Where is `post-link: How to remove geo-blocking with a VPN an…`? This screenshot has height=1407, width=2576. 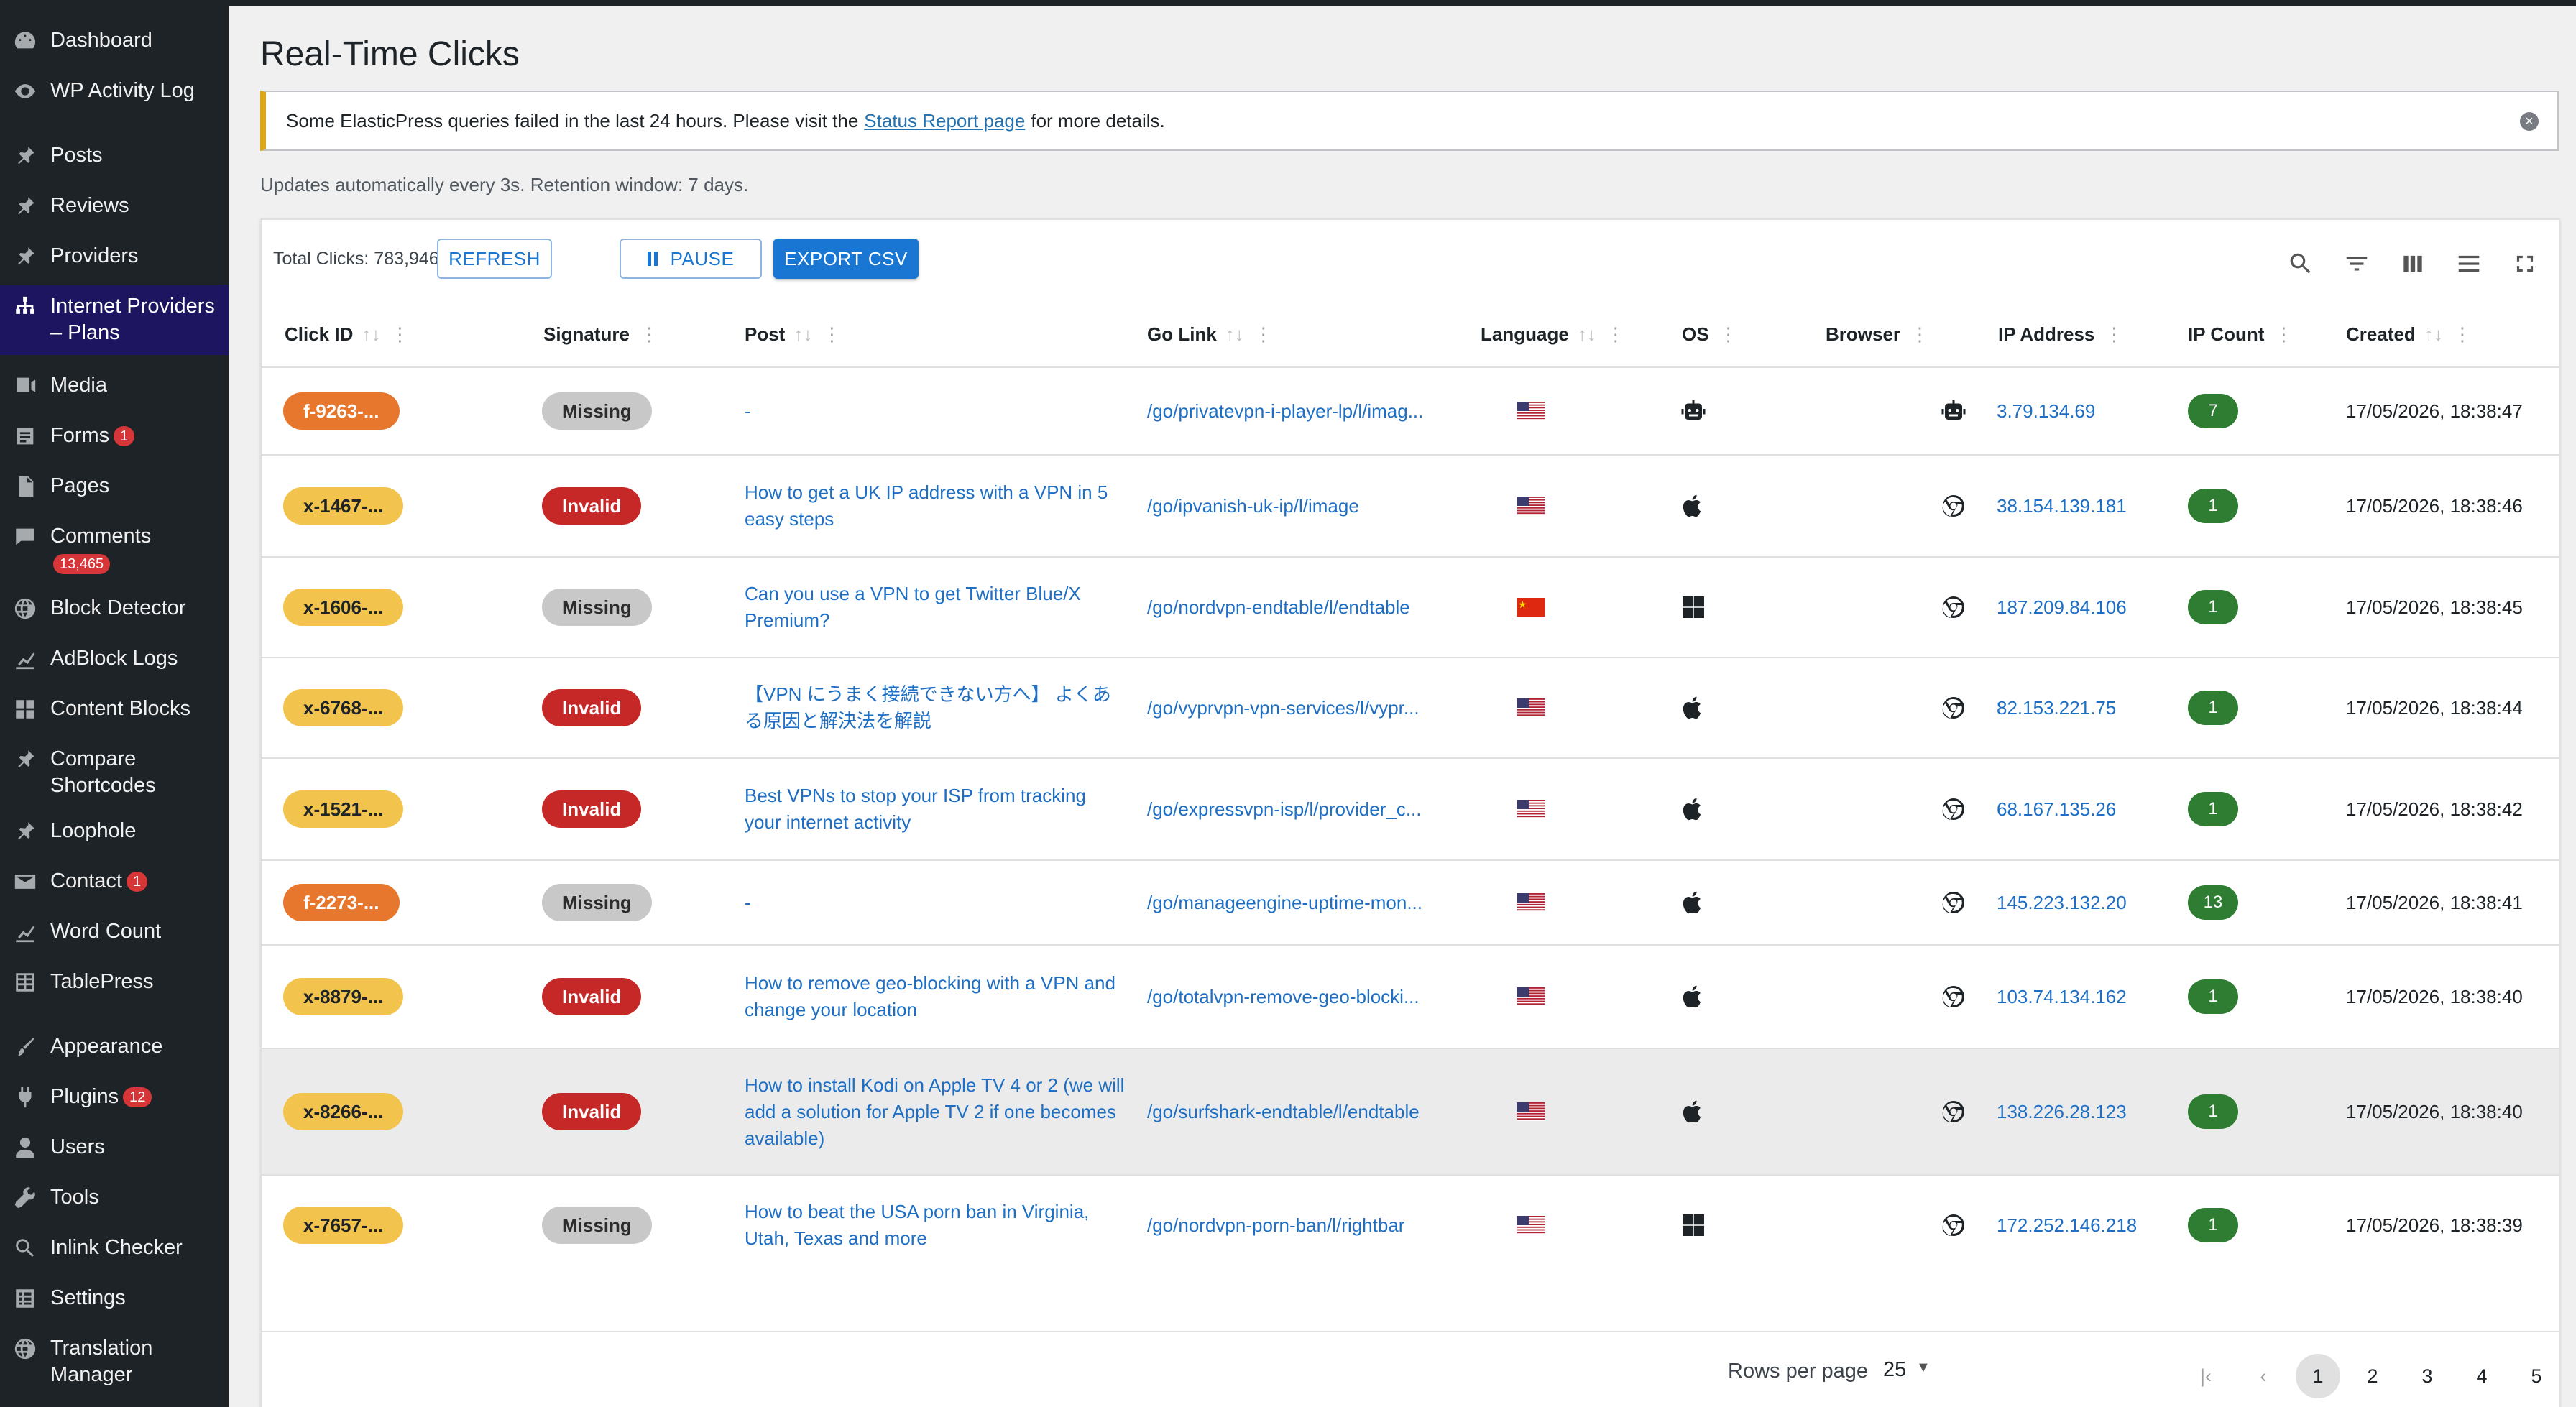
post-link: How to remove geo-blocking with a VPN an… is located at coordinates (935, 996).